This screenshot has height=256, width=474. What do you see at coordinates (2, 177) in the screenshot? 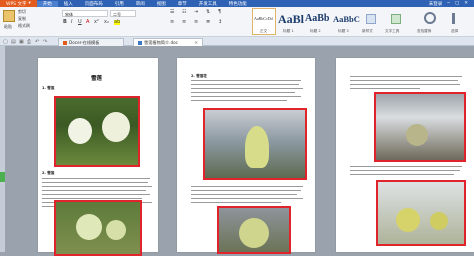
I see `side-tool-icon` at bounding box center [2, 177].